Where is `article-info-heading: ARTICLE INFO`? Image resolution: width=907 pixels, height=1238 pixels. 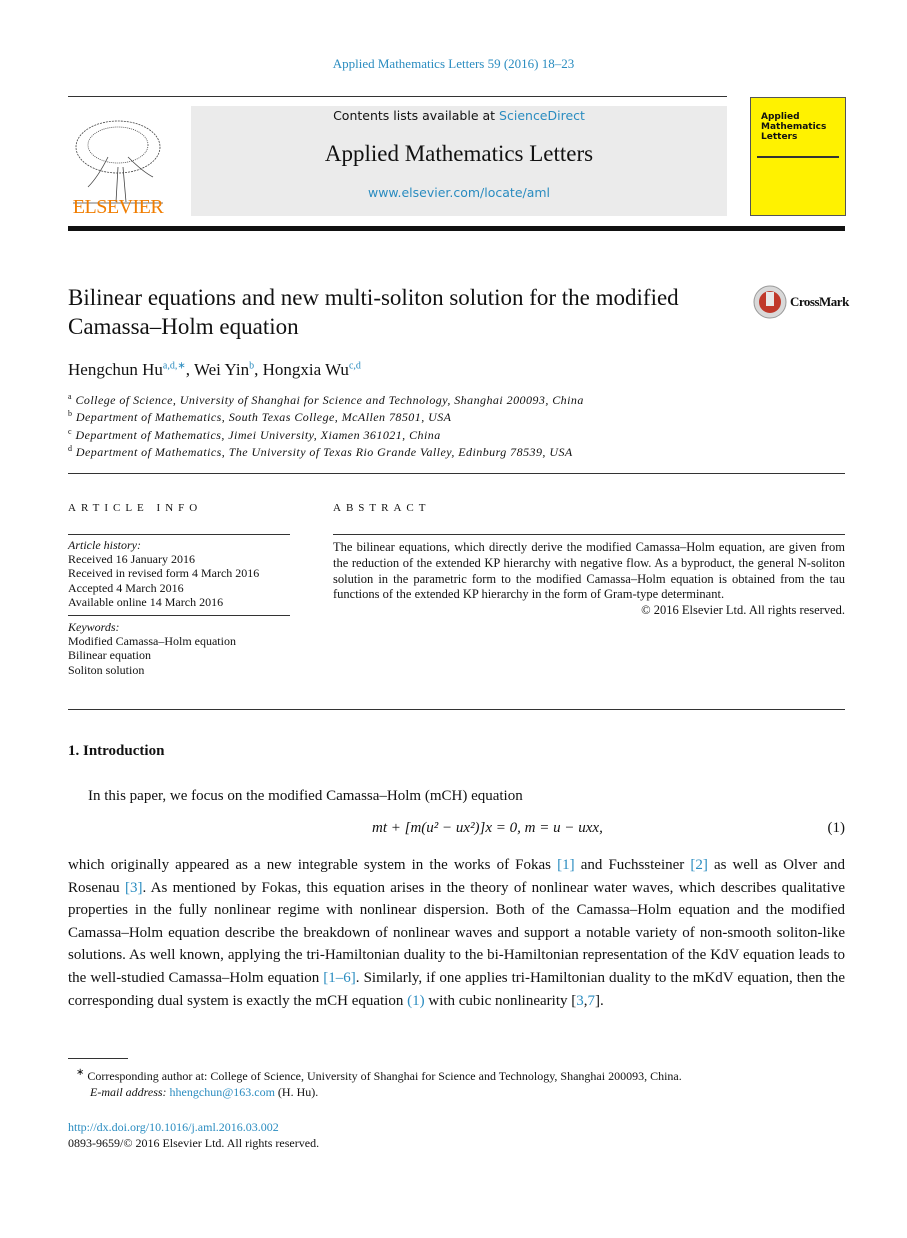 article-info-heading: ARTICLE INFO is located at coordinates (135, 508).